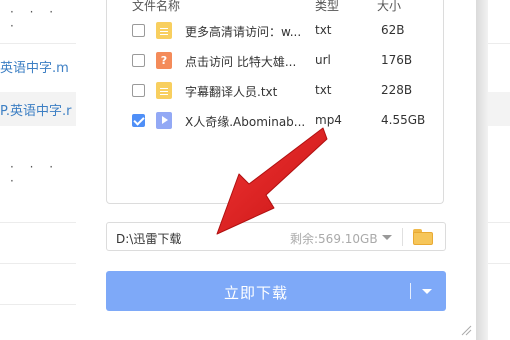  What do you see at coordinates (164, 60) in the screenshot?
I see `url-file-icon: ?` at bounding box center [164, 60].